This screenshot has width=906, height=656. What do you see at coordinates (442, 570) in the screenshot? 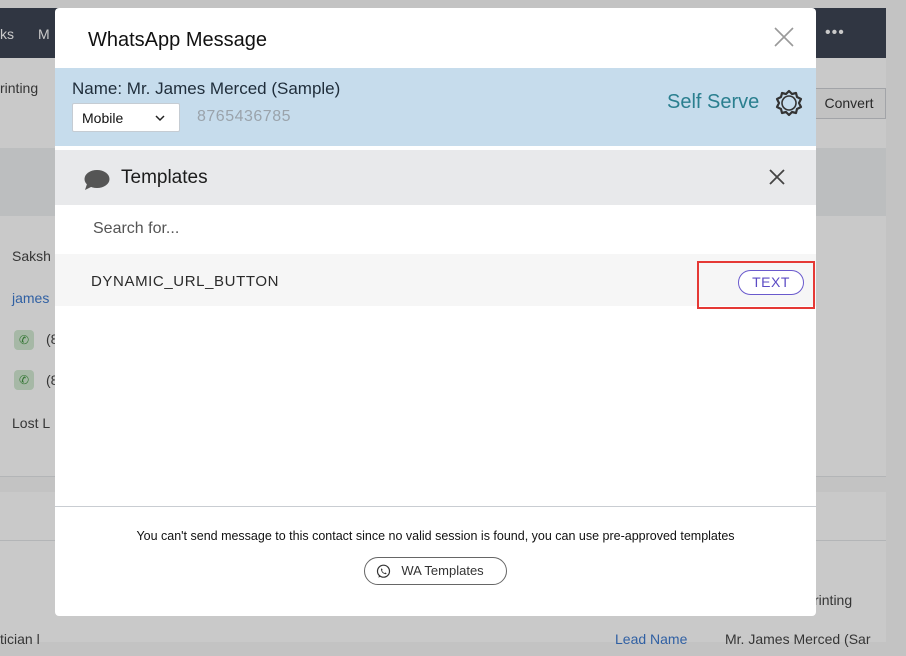
I see `wa-templates-label: WA Templates` at bounding box center [442, 570].